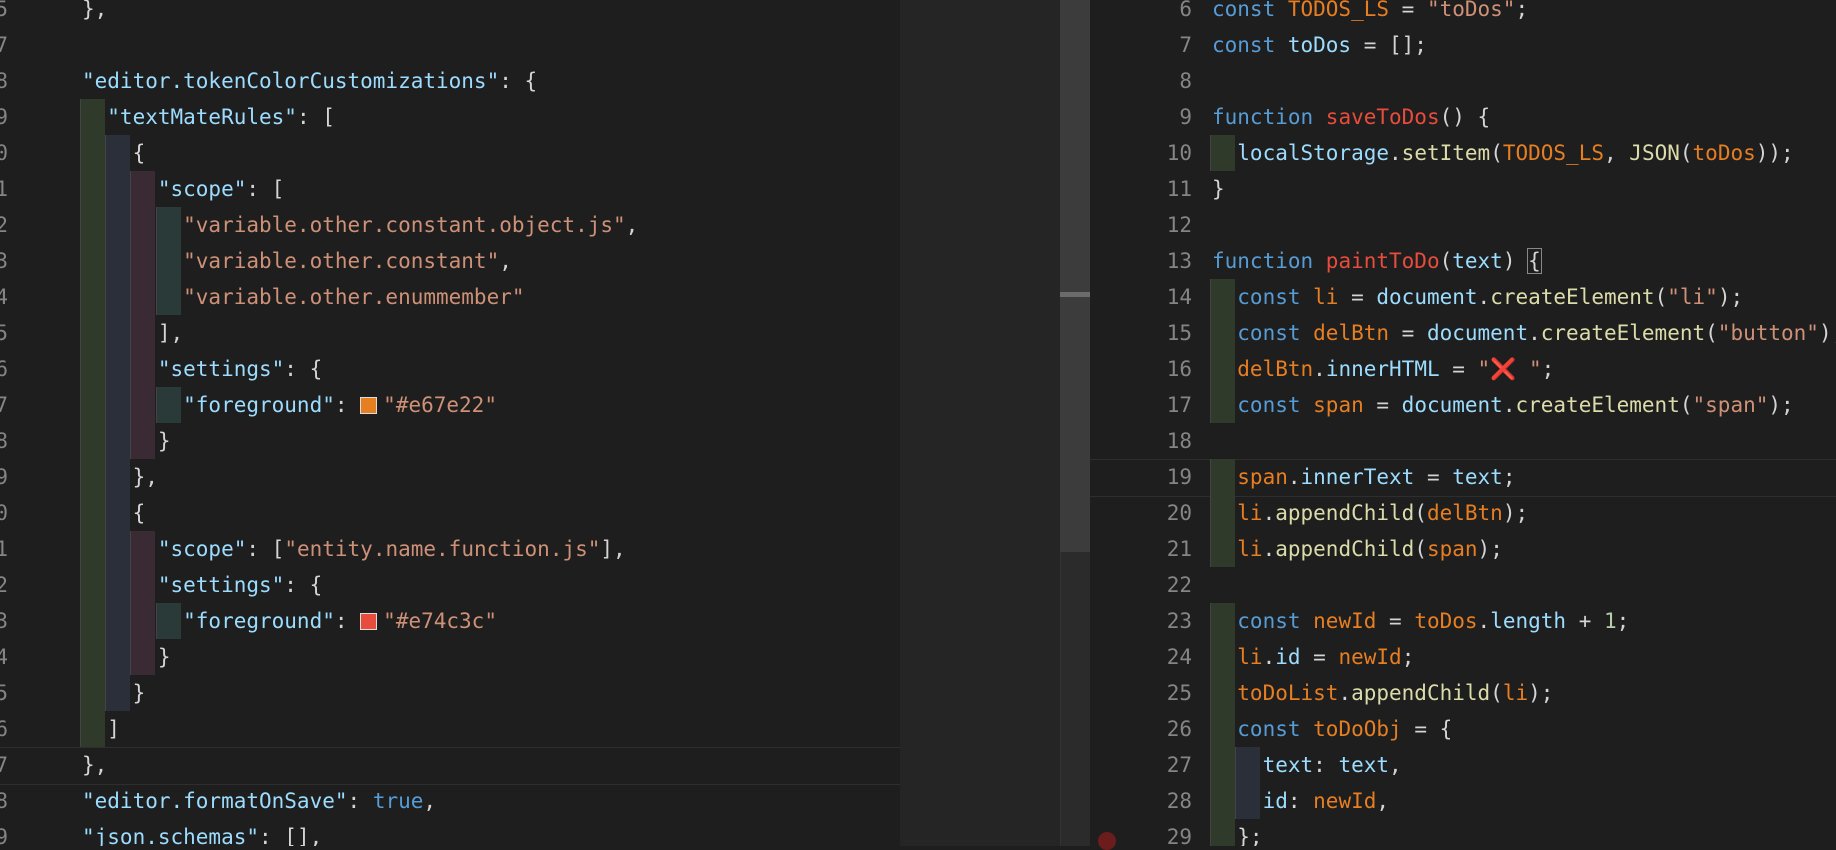  I want to click on cross-mark-icon: ❌, so click(1503, 369).